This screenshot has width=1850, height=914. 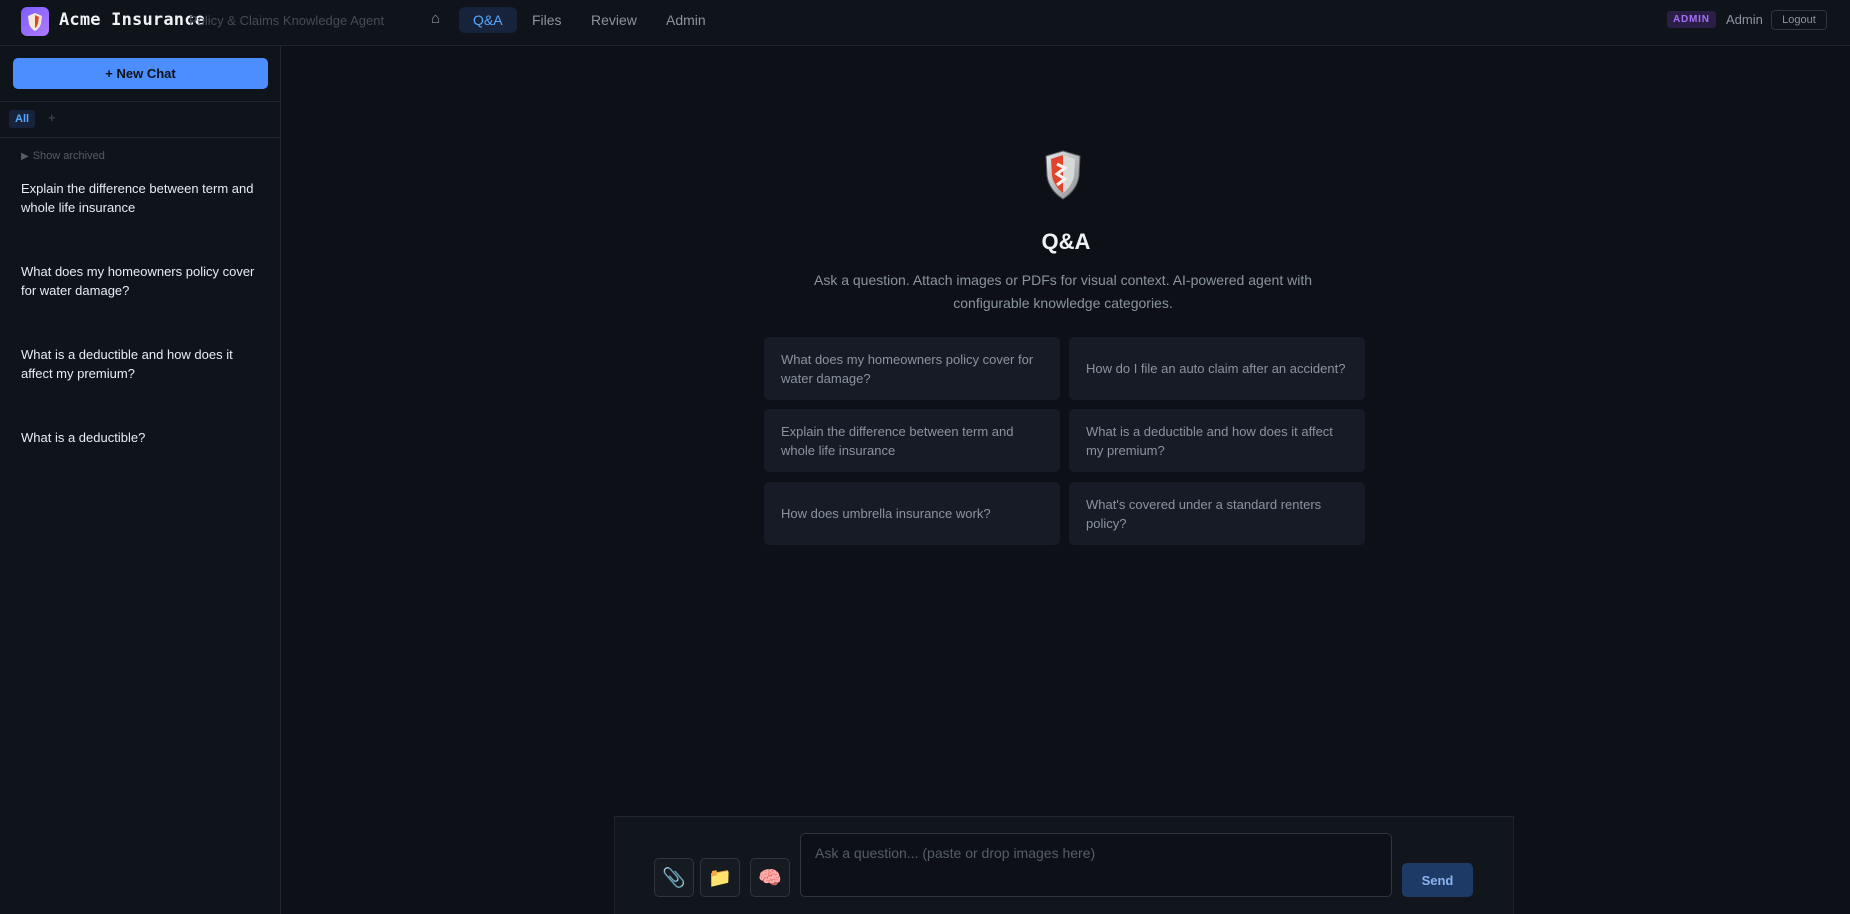 What do you see at coordinates (35, 21) in the screenshot?
I see `app-logo-icon` at bounding box center [35, 21].